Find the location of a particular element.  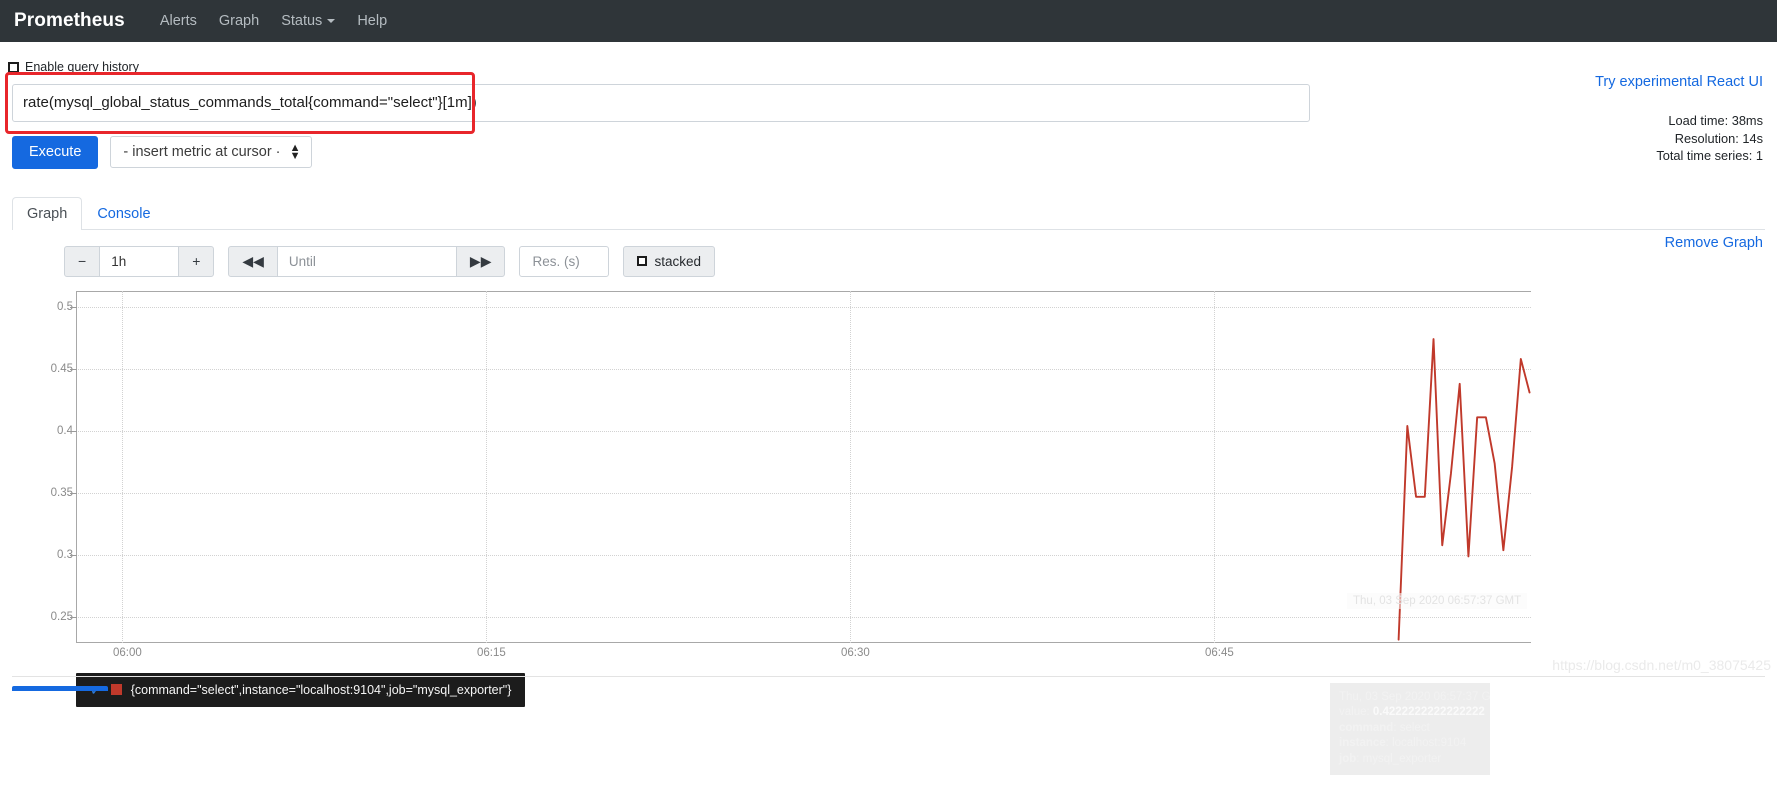

tab-console-label: Console is located at coordinates (124, 213).